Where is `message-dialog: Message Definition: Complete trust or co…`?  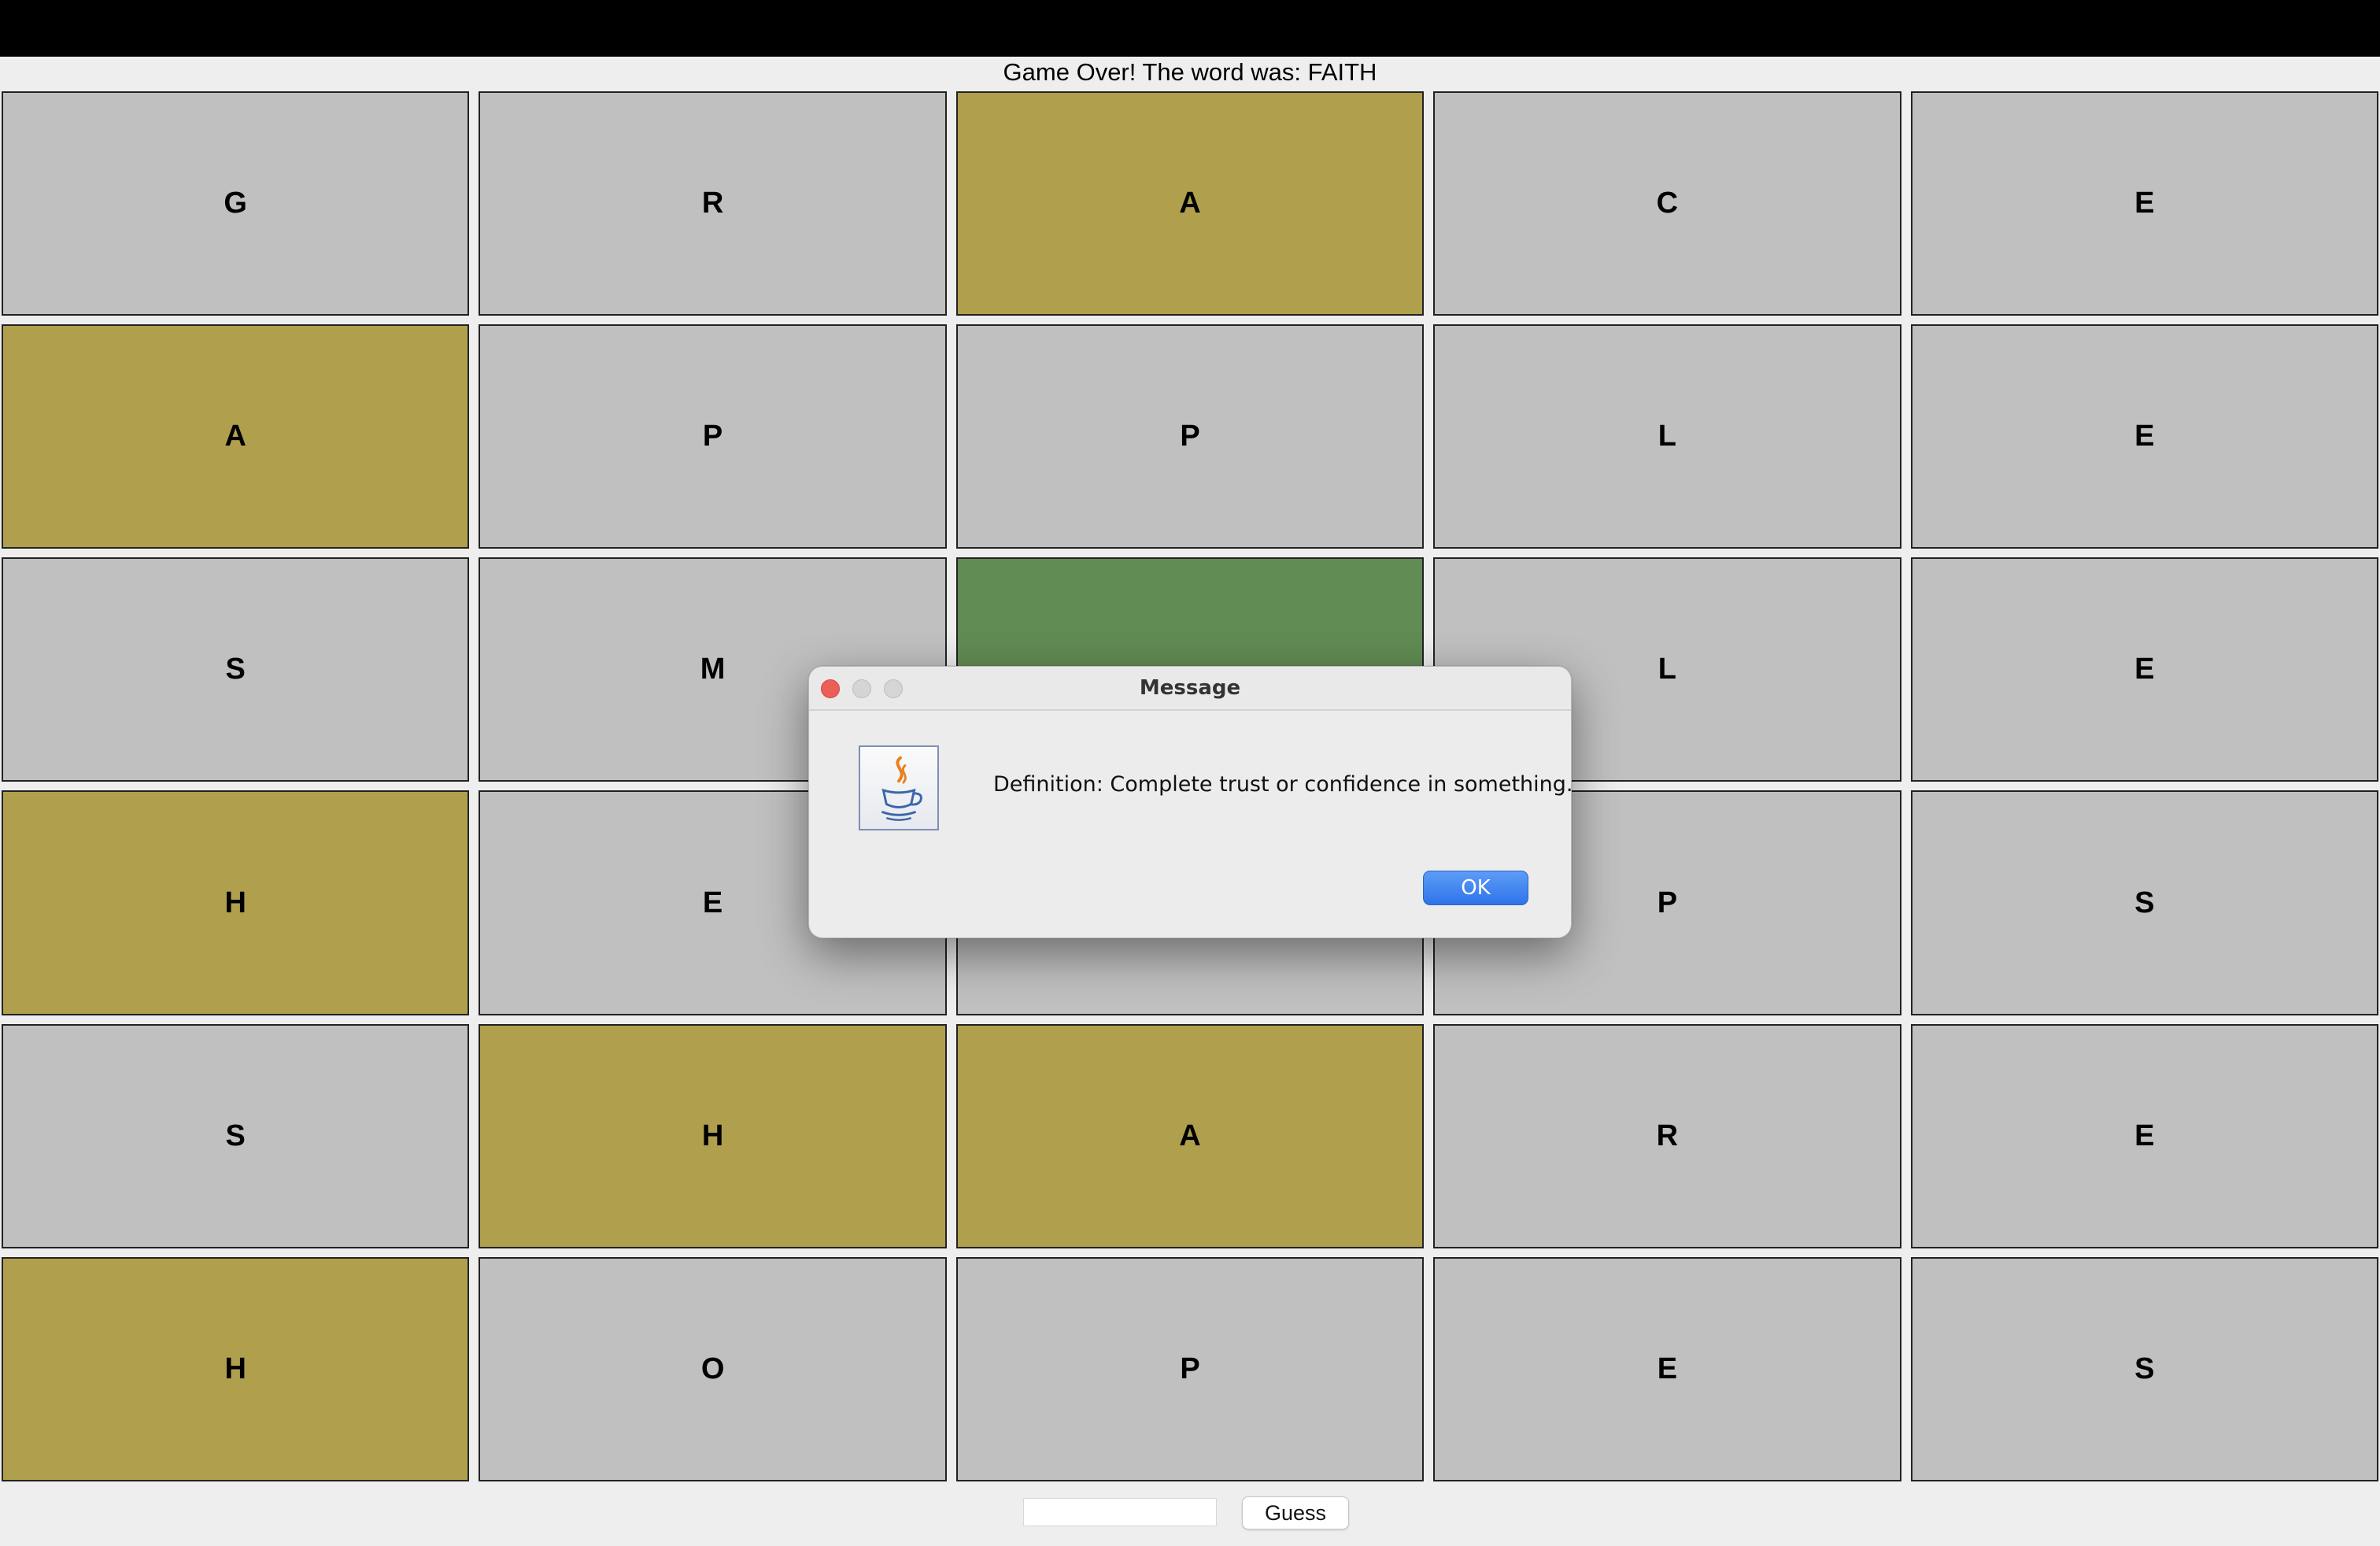
message-dialog: Message Definition: Complete trust or co… is located at coordinates (1190, 802).